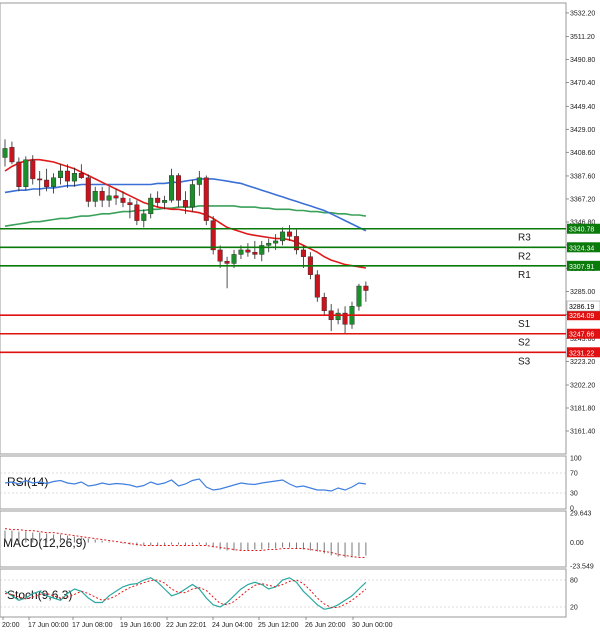  I want to click on level-value-r1: 3307.91, so click(581, 267).